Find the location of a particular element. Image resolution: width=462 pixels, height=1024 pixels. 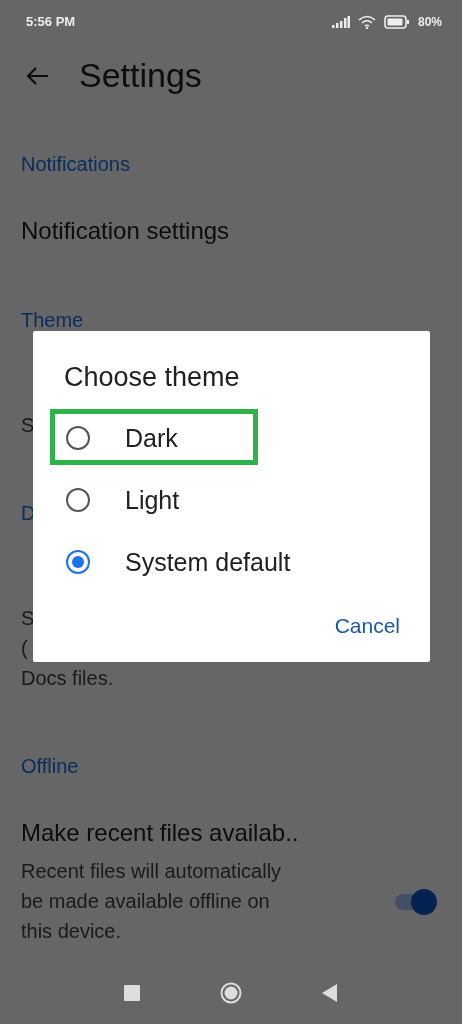

wifi-icon is located at coordinates (366, 21).